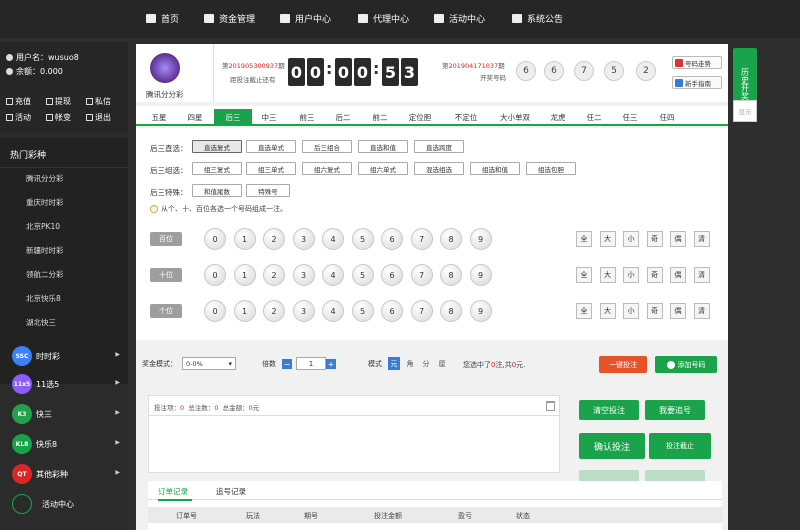  Describe the element at coordinates (420, 117) in the screenshot. I see `tab-position: 定位胆` at that location.